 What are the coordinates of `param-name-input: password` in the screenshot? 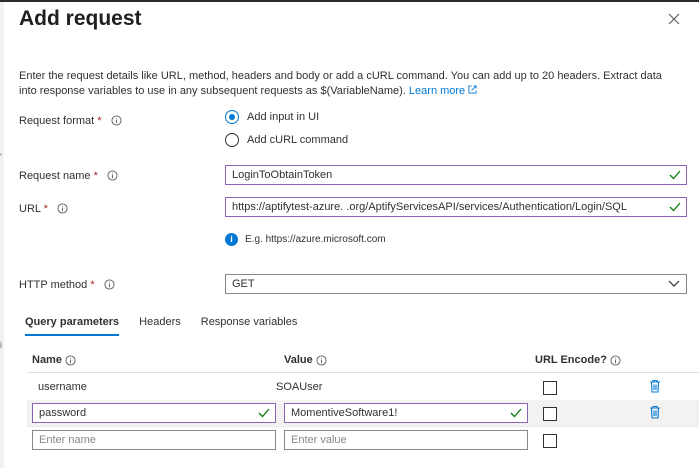 It's located at (154, 413).